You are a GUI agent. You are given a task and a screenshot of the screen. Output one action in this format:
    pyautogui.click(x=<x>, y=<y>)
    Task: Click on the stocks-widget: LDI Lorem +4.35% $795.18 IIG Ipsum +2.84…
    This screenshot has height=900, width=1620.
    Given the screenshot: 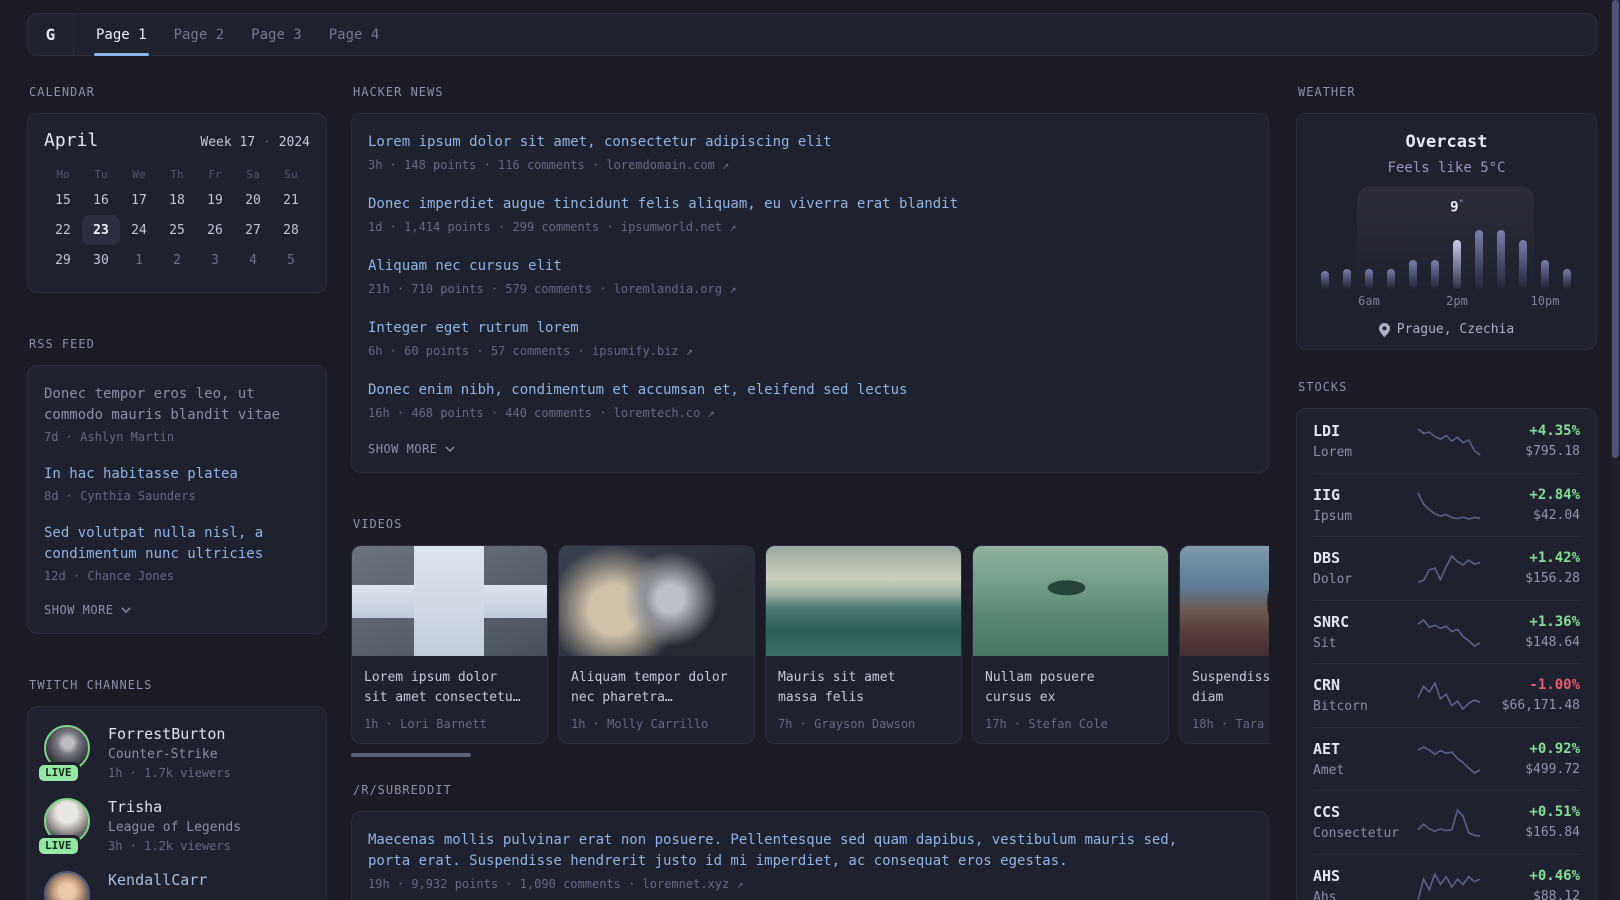 What is the action you would take?
    pyautogui.click(x=1446, y=654)
    